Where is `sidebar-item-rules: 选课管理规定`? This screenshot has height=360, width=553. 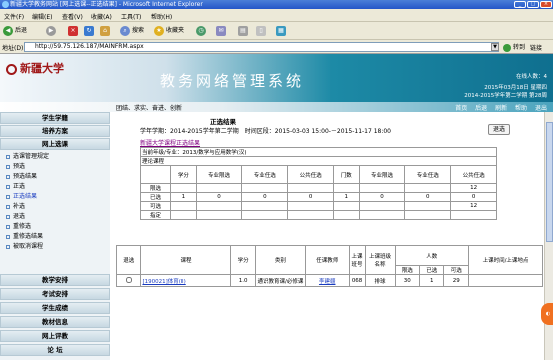
sidebar-item-rules: 选课管理规定 is located at coordinates (27, 156).